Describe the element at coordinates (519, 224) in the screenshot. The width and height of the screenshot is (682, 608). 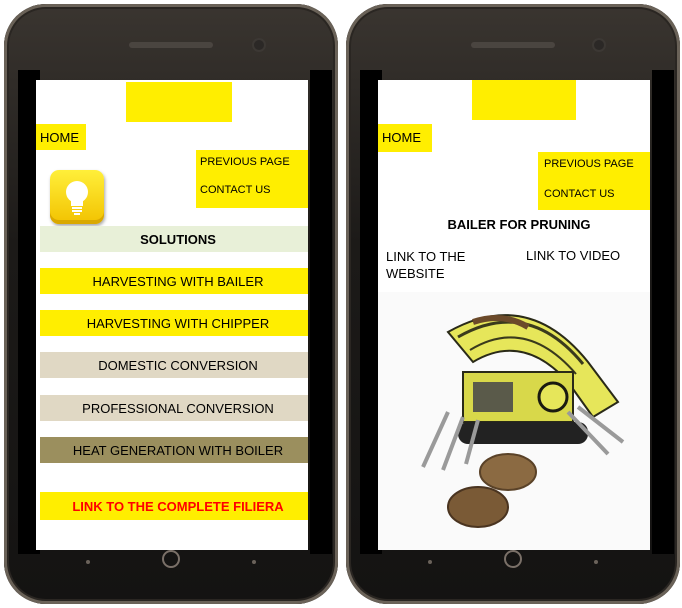
I see `page-title: BAILER FOR PRUNING` at that location.